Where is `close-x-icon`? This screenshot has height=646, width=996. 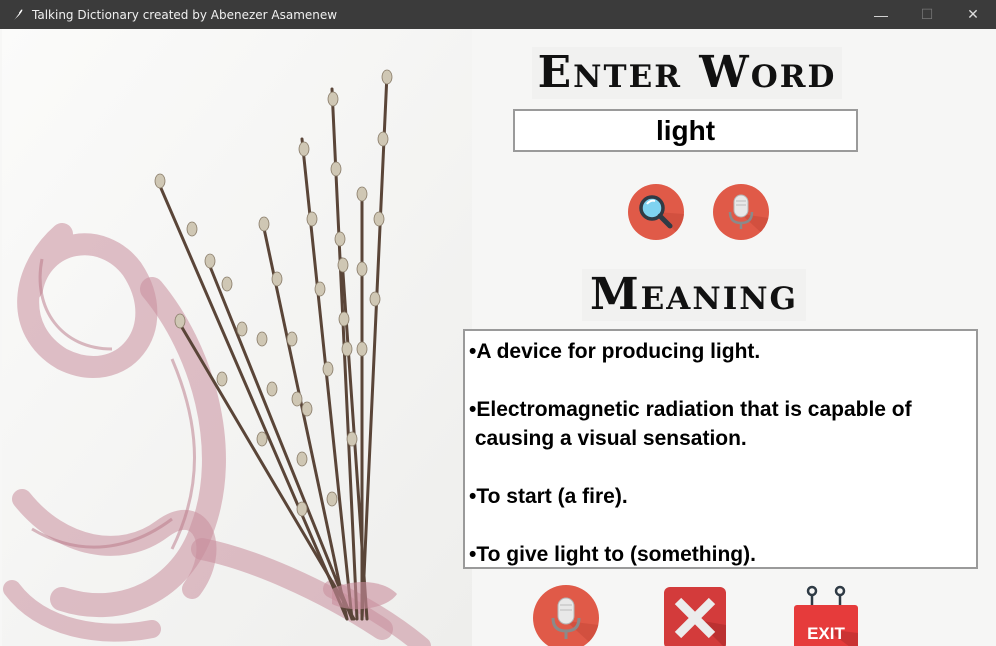 close-x-icon is located at coordinates (695, 616).